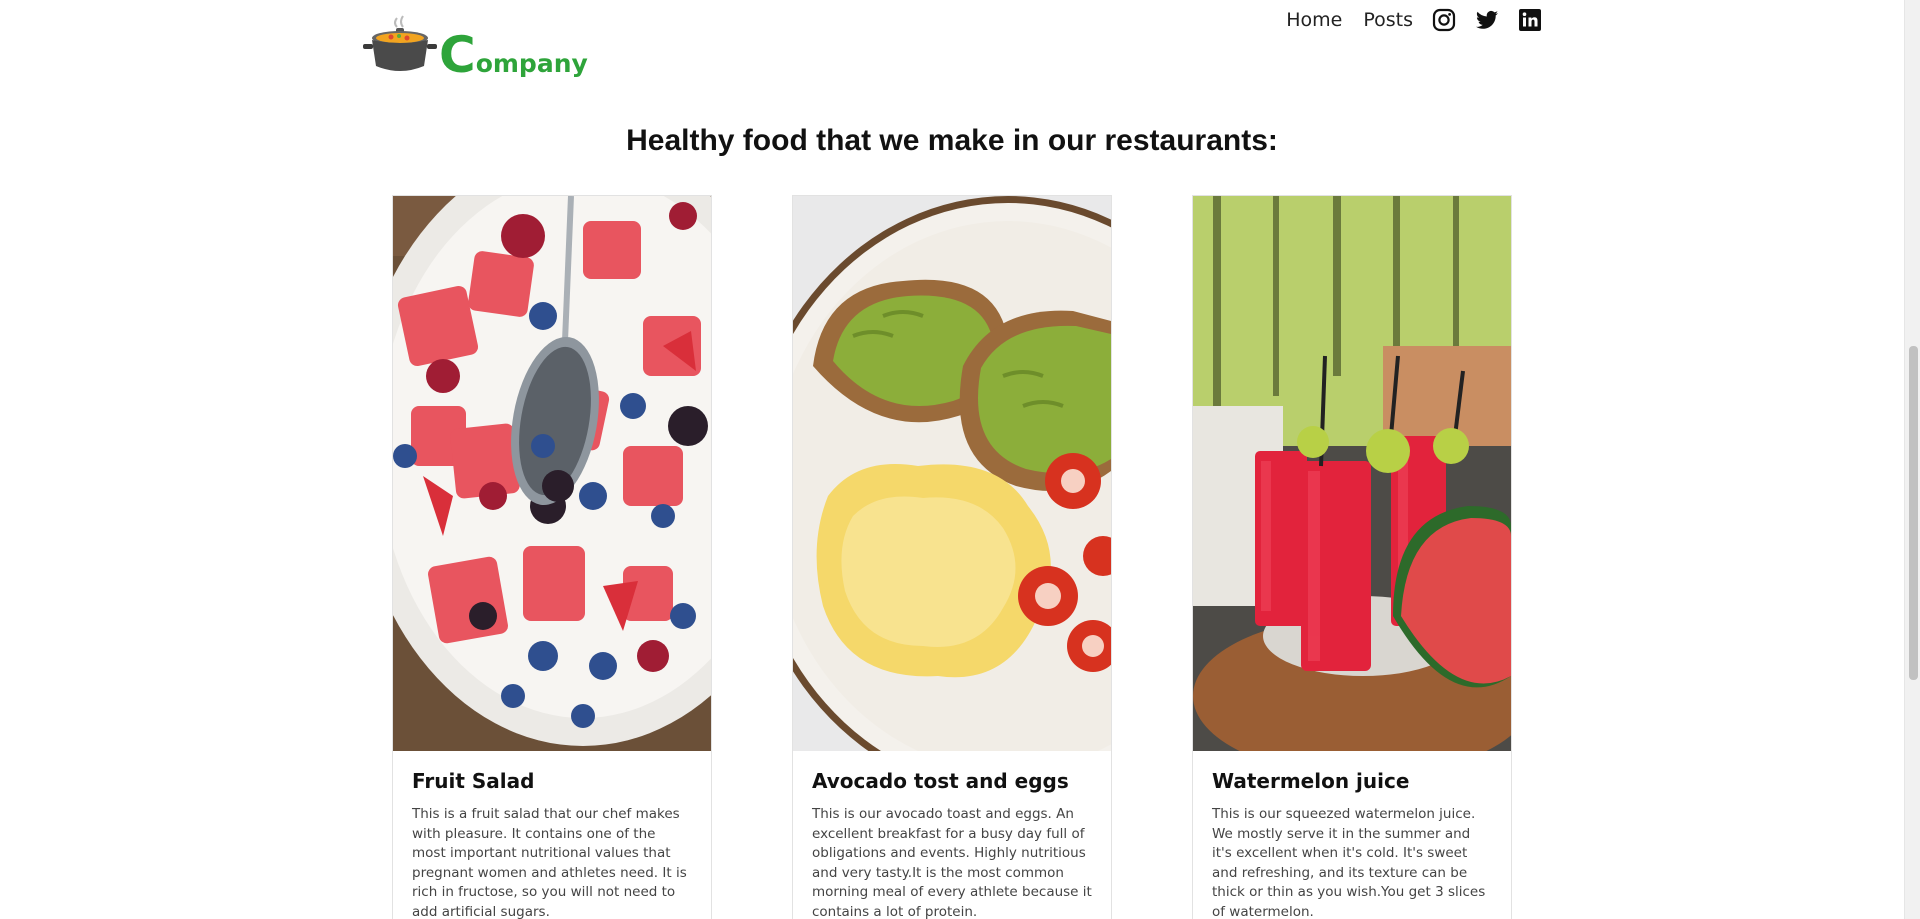 The width and height of the screenshot is (1920, 919). What do you see at coordinates (457, 55) in the screenshot?
I see `logo-lead-letter: C` at bounding box center [457, 55].